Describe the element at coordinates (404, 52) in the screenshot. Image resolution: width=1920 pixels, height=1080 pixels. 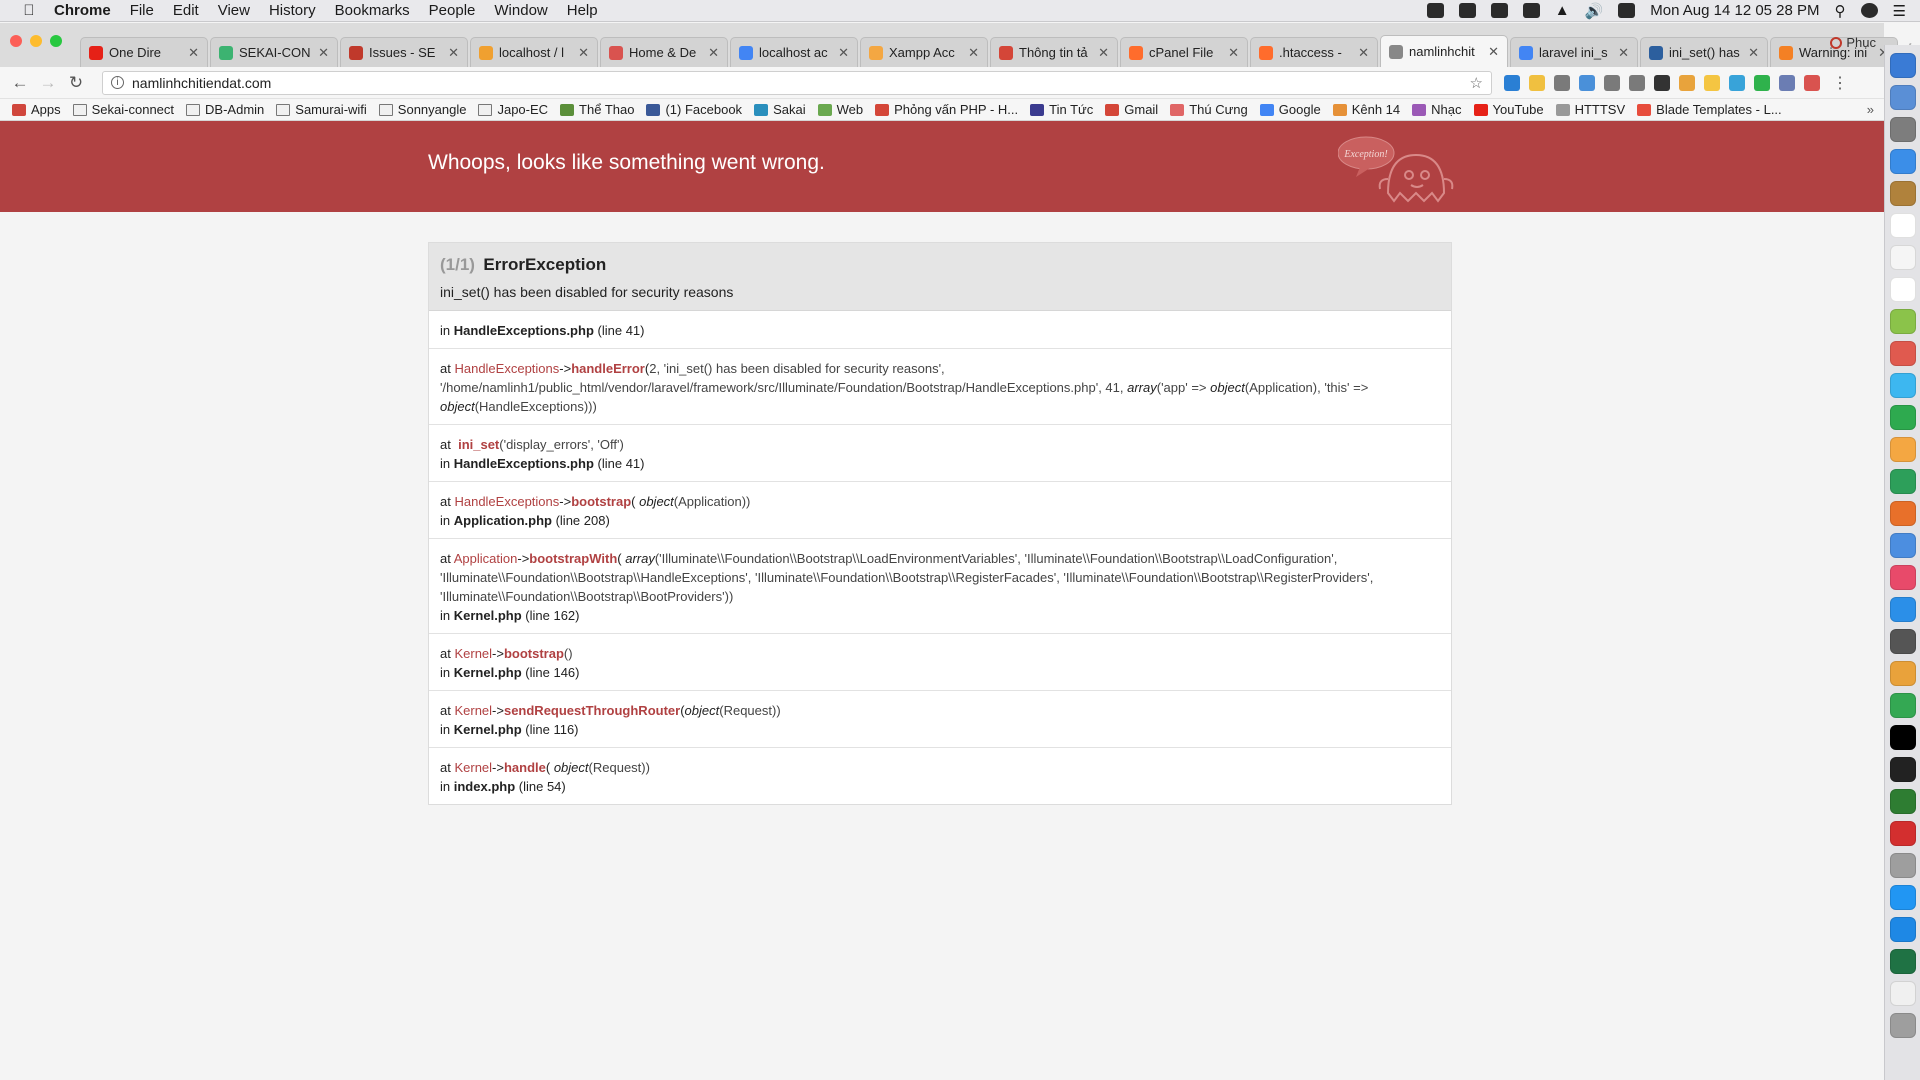
I see `browser-tab: Issues - SE ✕` at that location.